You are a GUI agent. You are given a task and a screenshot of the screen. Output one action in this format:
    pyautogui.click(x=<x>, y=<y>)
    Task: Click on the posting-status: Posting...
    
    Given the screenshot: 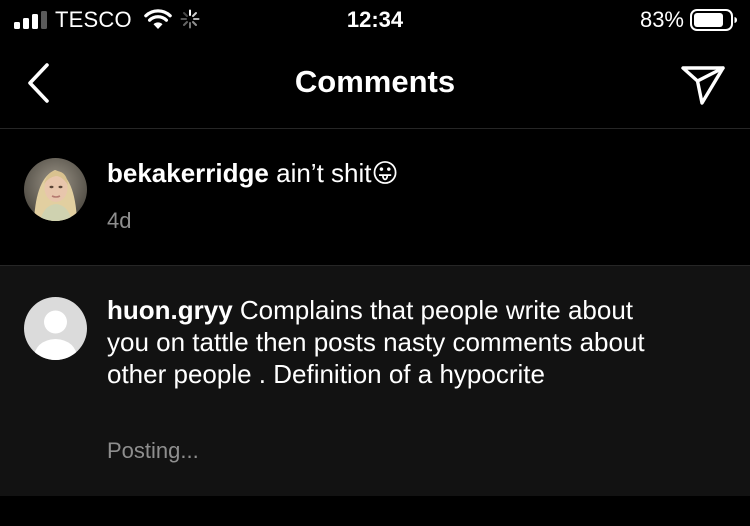 What is the action you would take?
    pyautogui.click(x=153, y=450)
    